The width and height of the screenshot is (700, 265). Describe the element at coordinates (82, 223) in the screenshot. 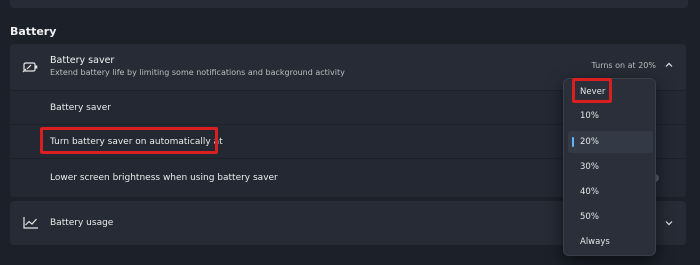

I see `battery-usage-label: Battery usage` at that location.